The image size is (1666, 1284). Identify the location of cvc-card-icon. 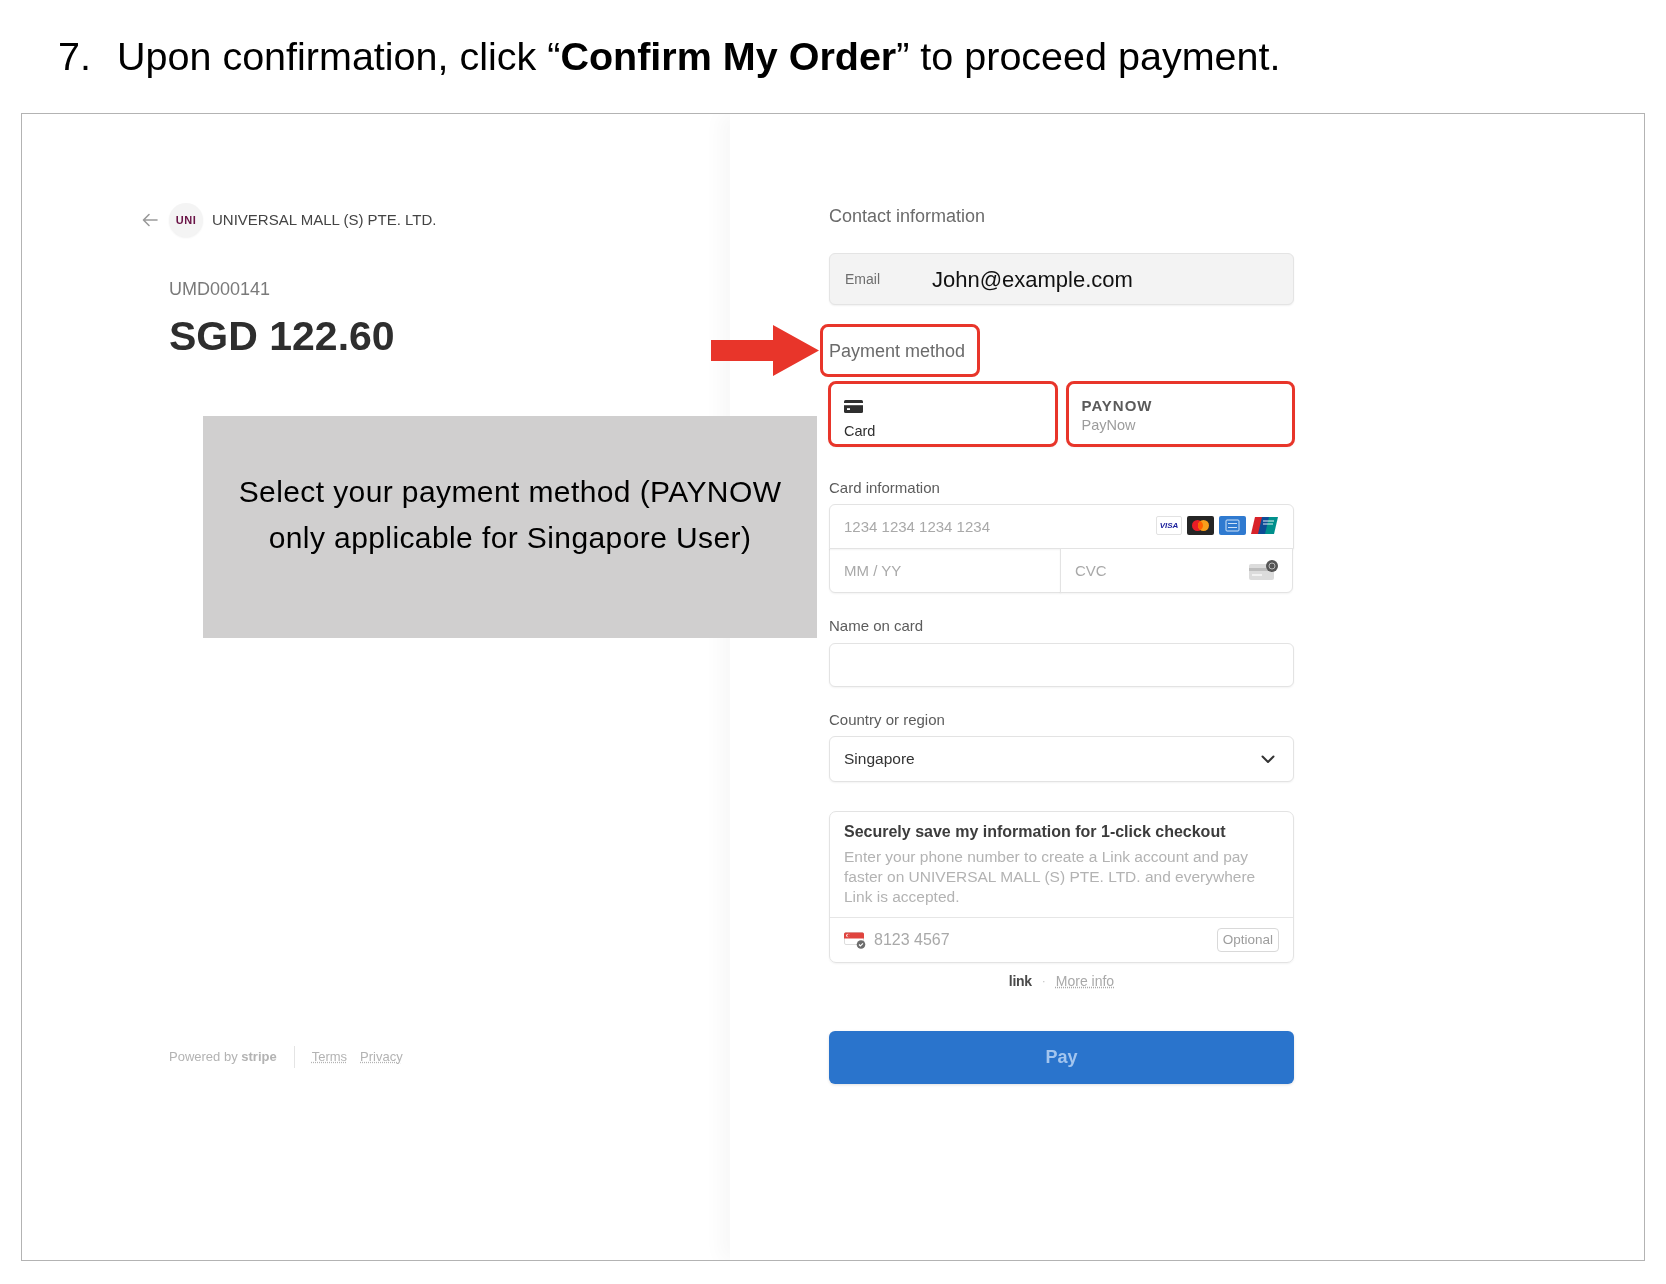
(1263, 570).